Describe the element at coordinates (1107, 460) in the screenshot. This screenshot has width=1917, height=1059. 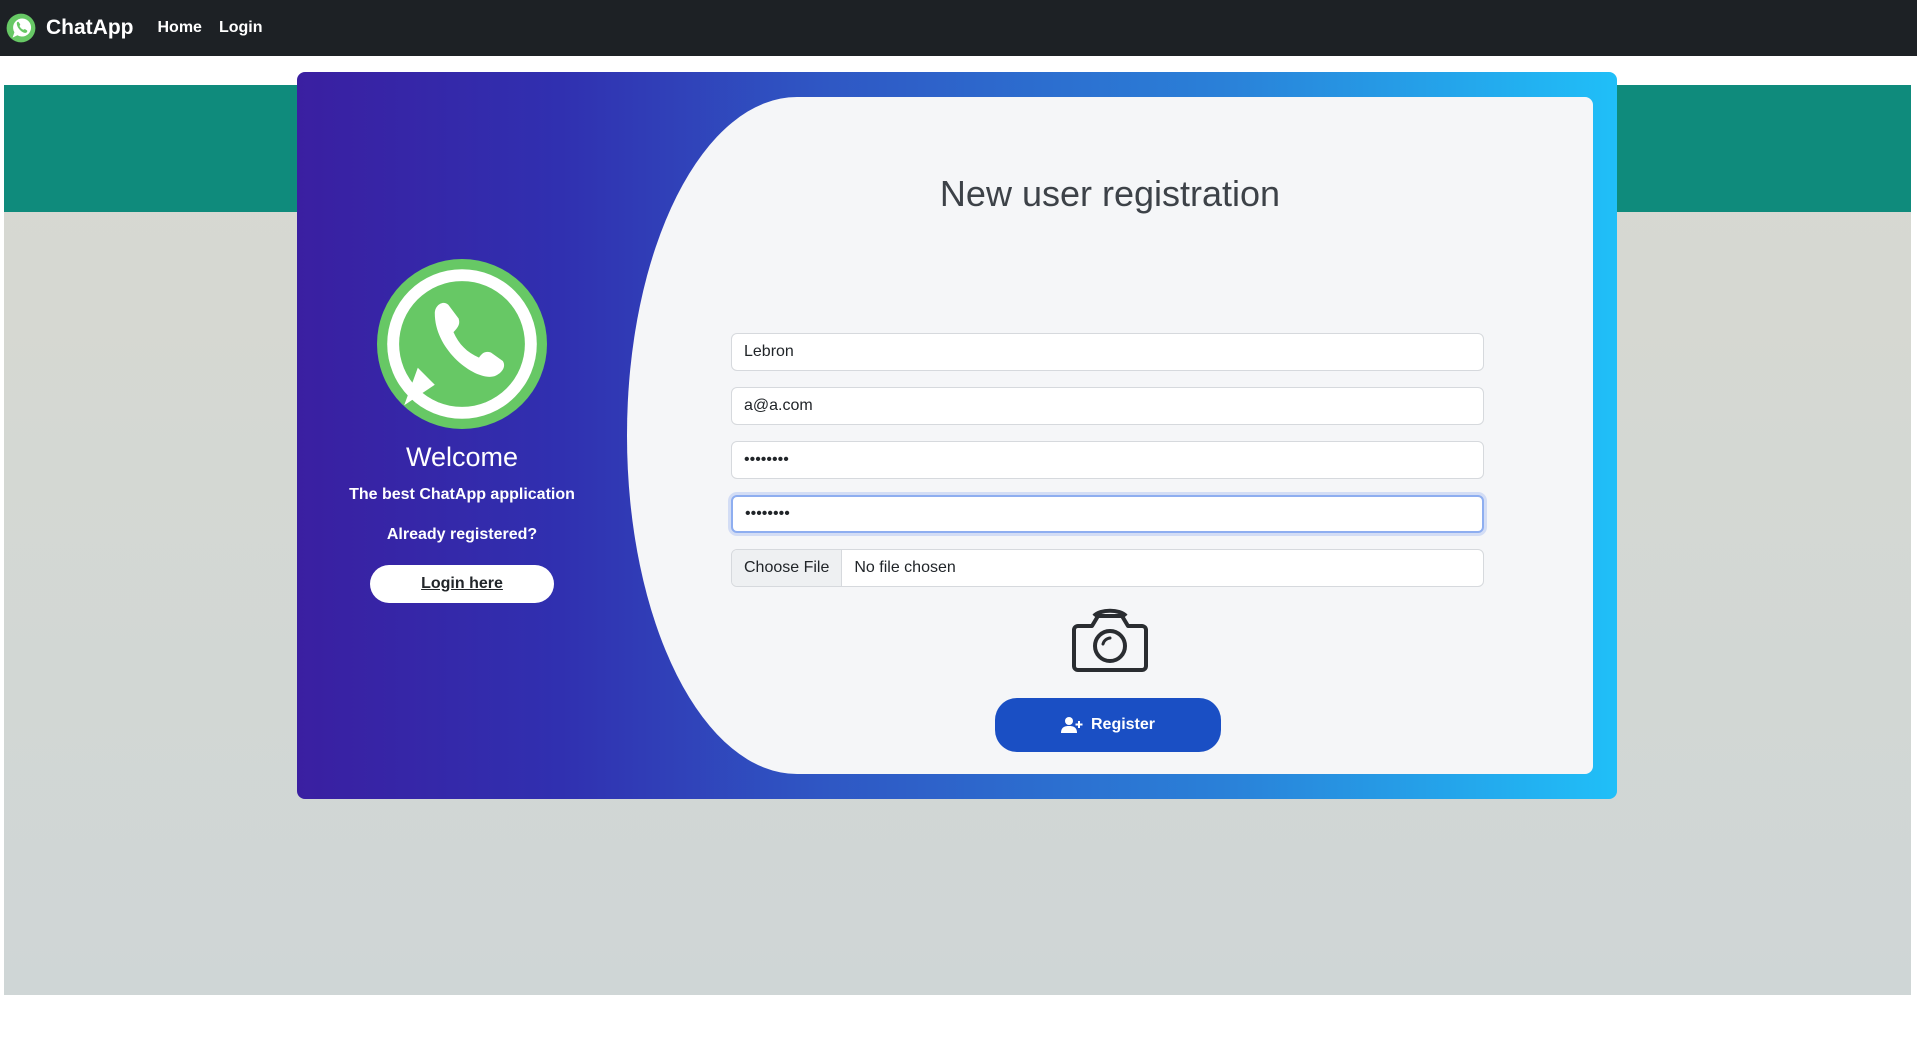
I see `password-input: ••••••••` at that location.